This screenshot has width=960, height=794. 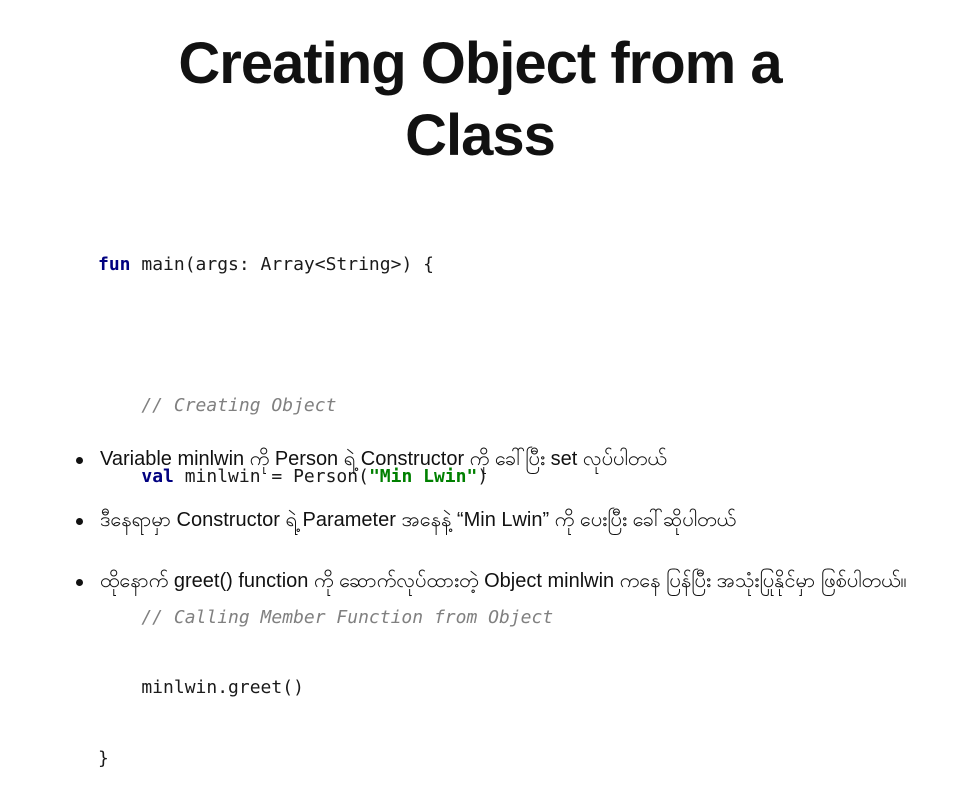 What do you see at coordinates (103, 758) in the screenshot?
I see `code-line-8: }` at bounding box center [103, 758].